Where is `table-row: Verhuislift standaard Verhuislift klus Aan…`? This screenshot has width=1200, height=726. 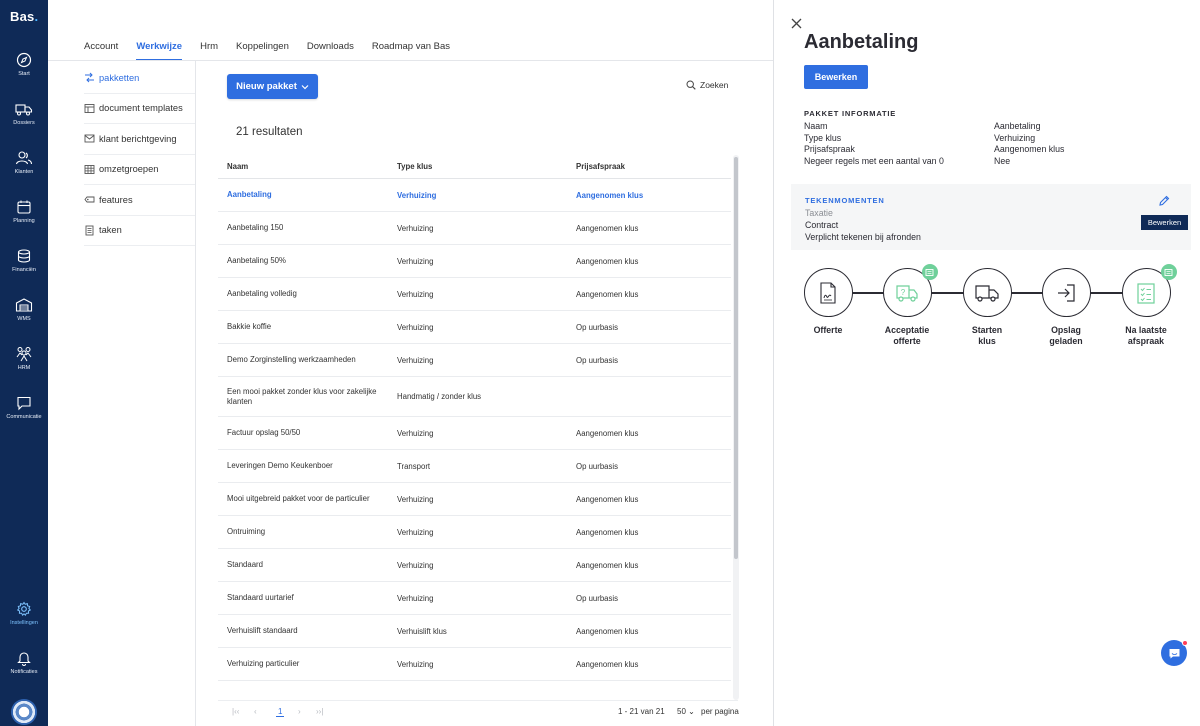
table-row: Verhuislift standaard Verhuislift klus Aan… is located at coordinates (474, 631).